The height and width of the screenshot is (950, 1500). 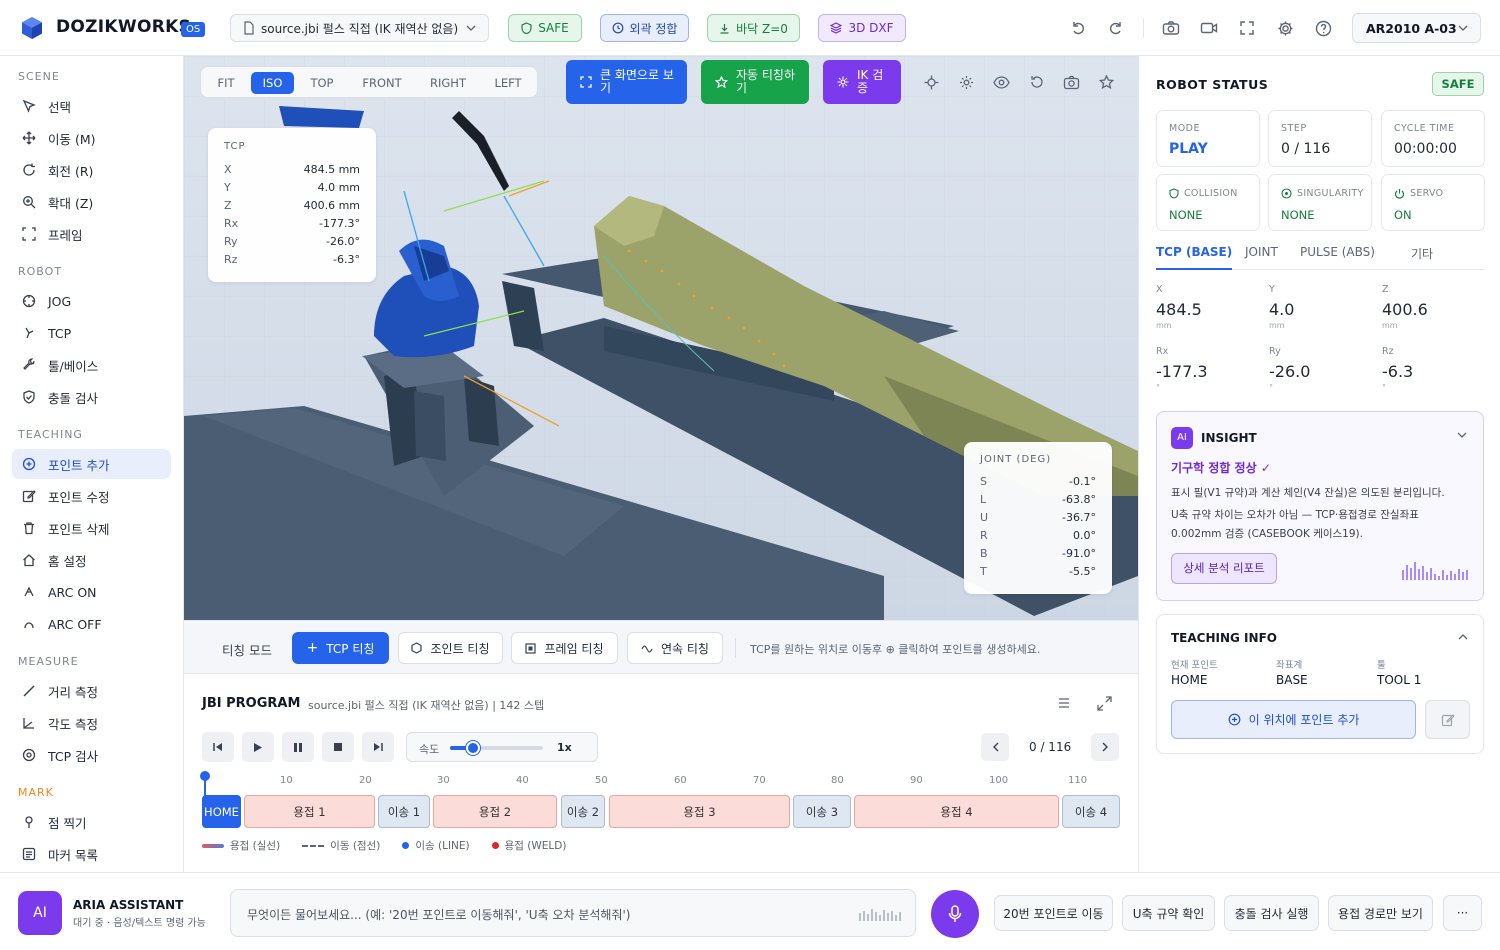 I want to click on wave-icon, so click(x=647, y=648).